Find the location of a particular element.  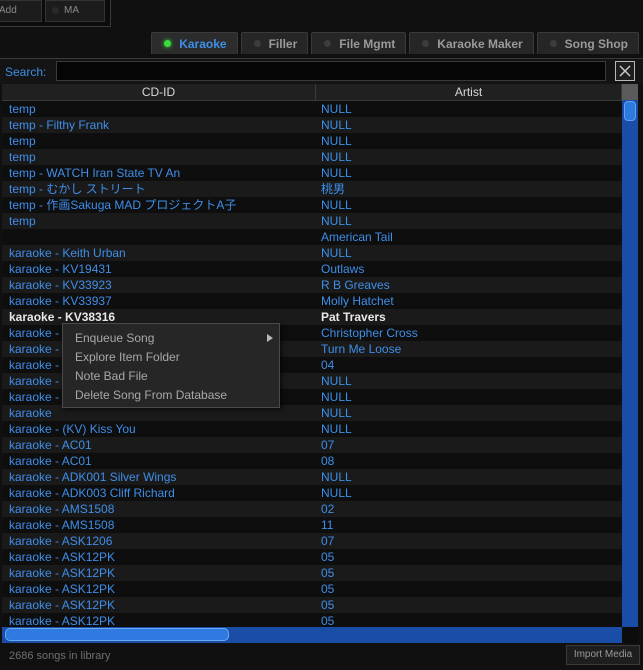

ma-label: MA is located at coordinates (71, 10).